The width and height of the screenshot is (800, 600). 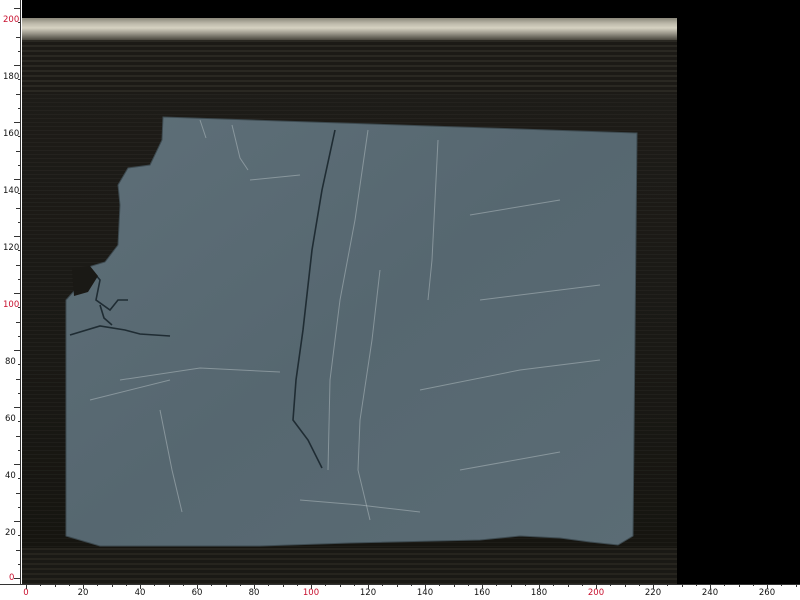 What do you see at coordinates (11, 305) in the screenshot?
I see `ruler-v-label-100: 100` at bounding box center [11, 305].